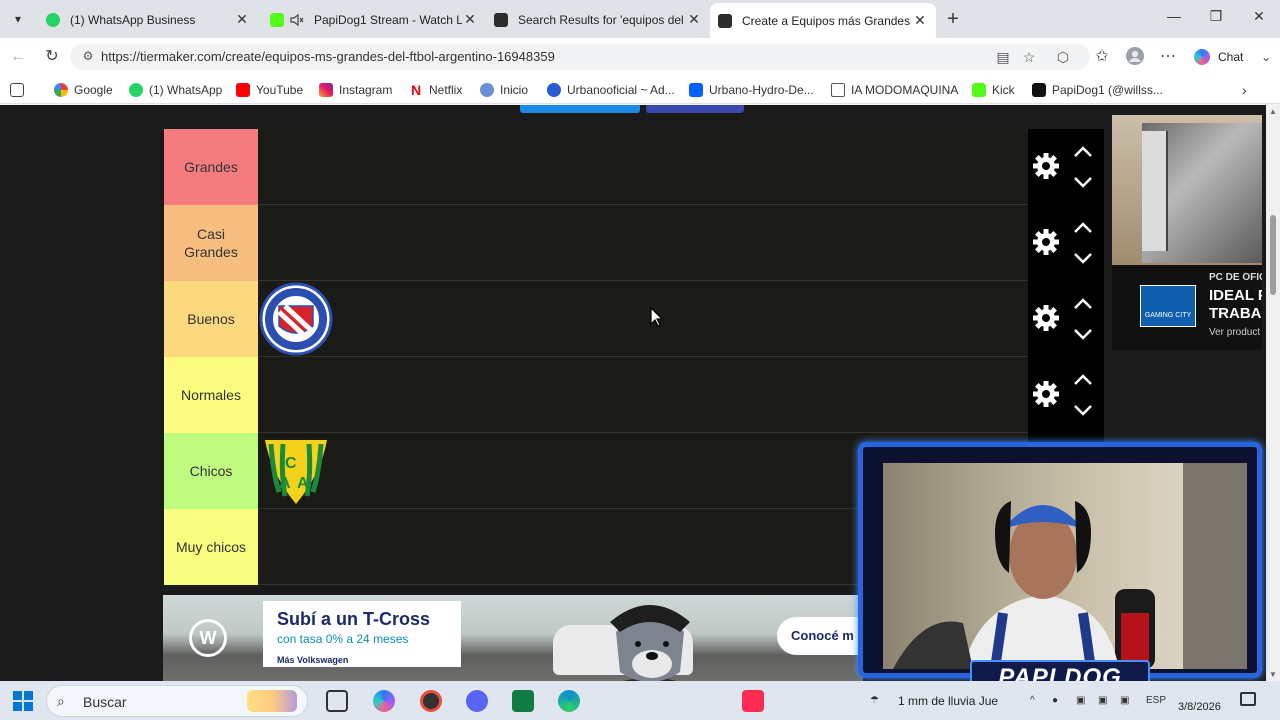 This screenshot has height=720, width=1280. Describe the element at coordinates (1273, 111) in the screenshot. I see `scroll-up-arrow-icon: ▲` at that location.